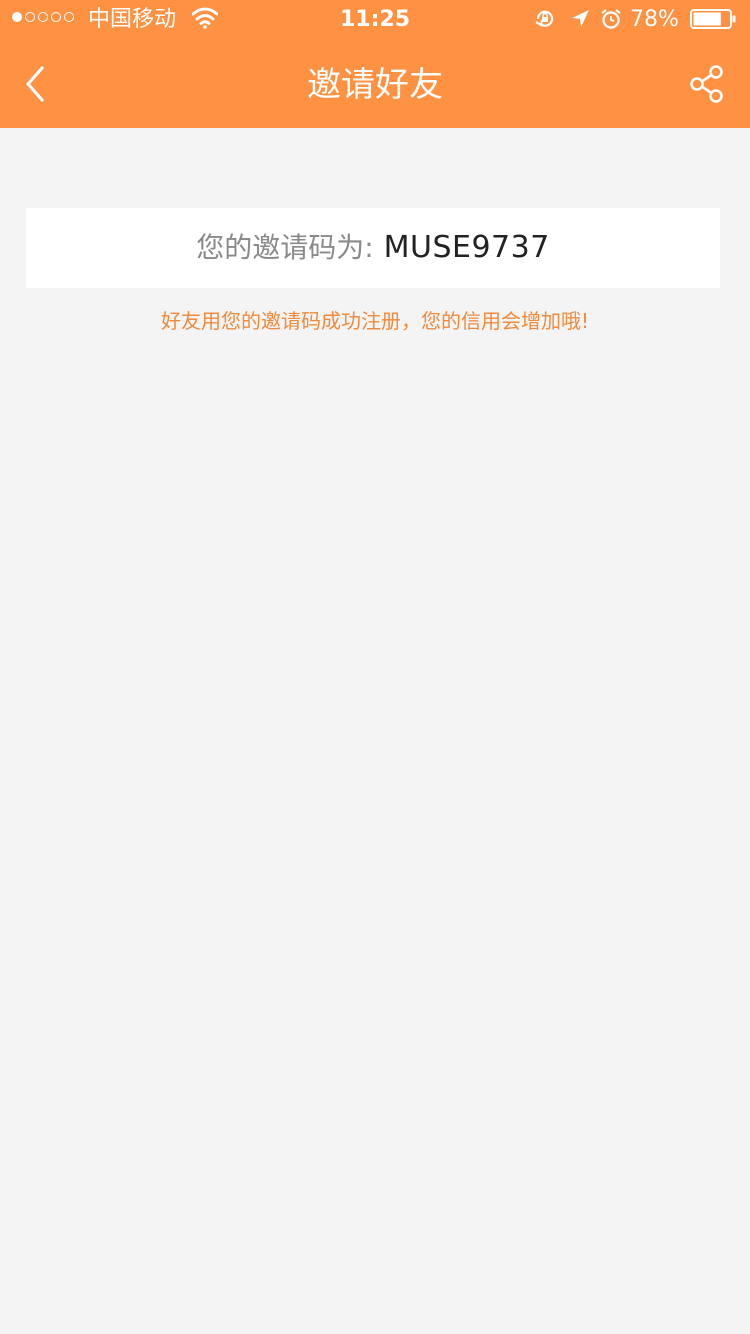 The height and width of the screenshot is (1334, 750). I want to click on invite-code-card: 您的邀请码为: MUSE9737, so click(373, 248).